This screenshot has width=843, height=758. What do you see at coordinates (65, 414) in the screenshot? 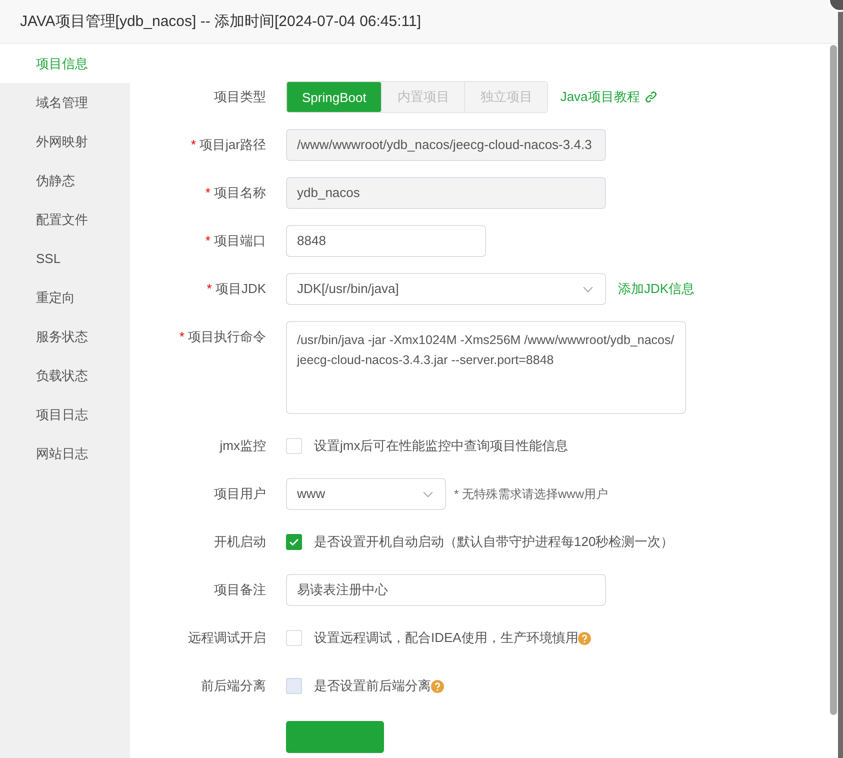
I see `sidebar-item: 项目日志` at bounding box center [65, 414].